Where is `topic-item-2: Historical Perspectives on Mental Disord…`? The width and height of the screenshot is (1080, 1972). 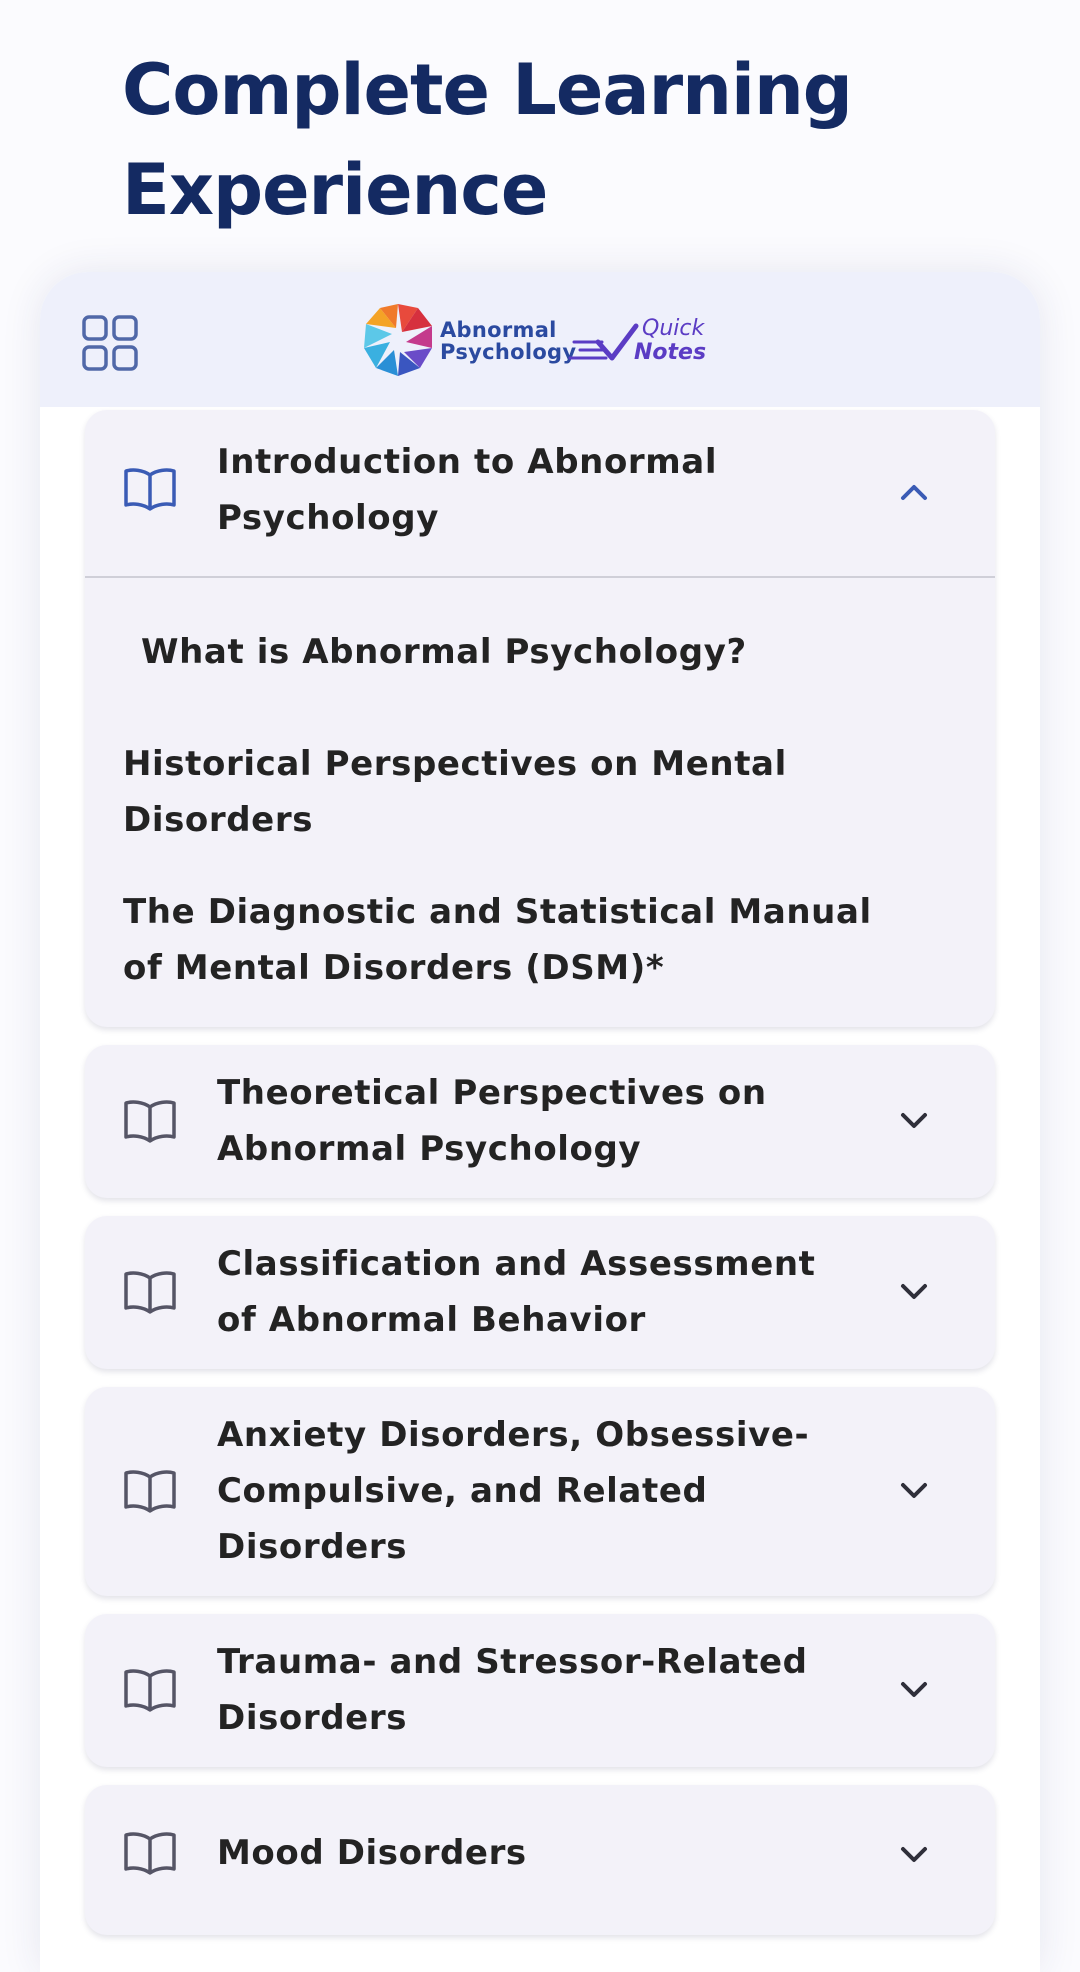 topic-item-2: Historical Perspectives on Mental Disord… is located at coordinates (503, 792).